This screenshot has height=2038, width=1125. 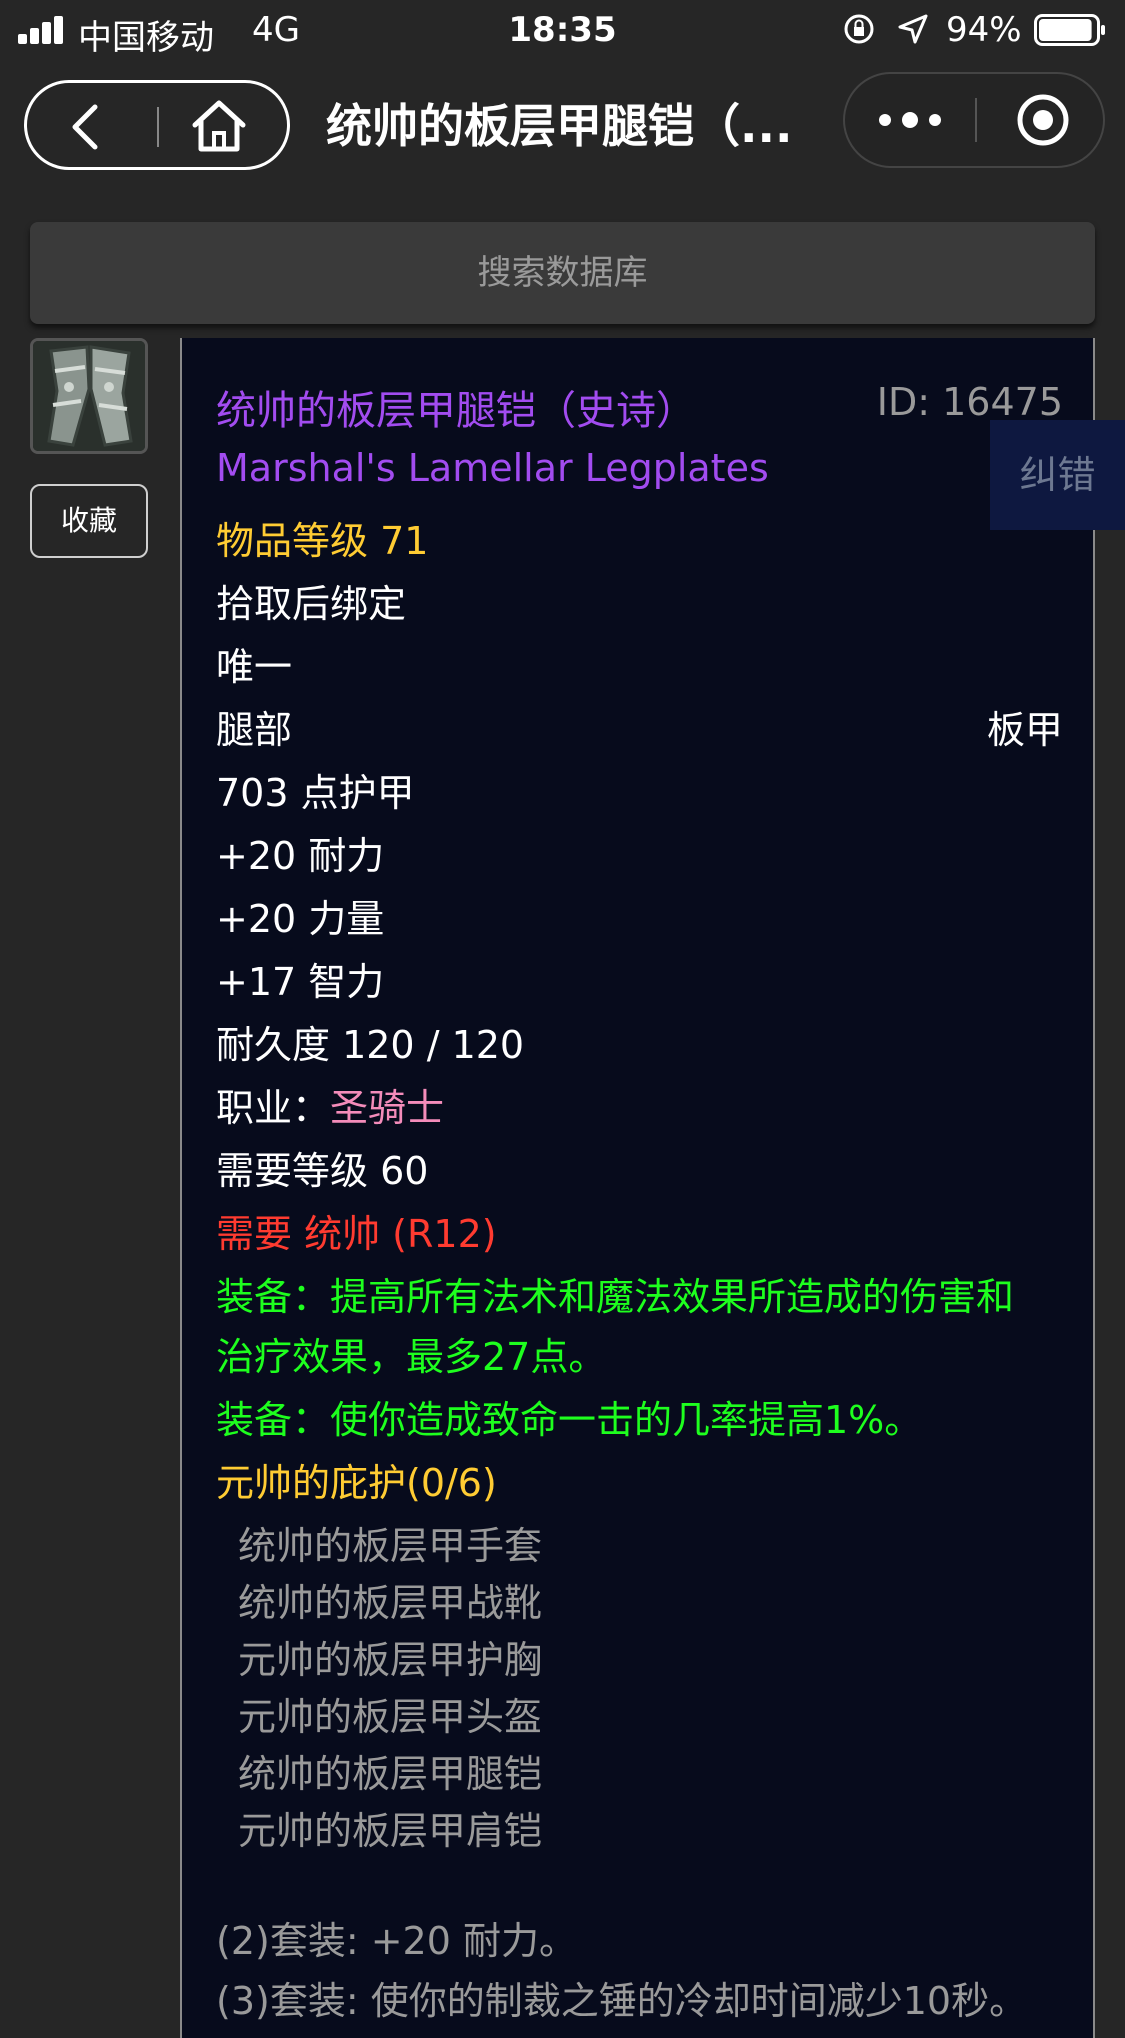 I want to click on class-label: 职业：, so click(x=273, y=1108).